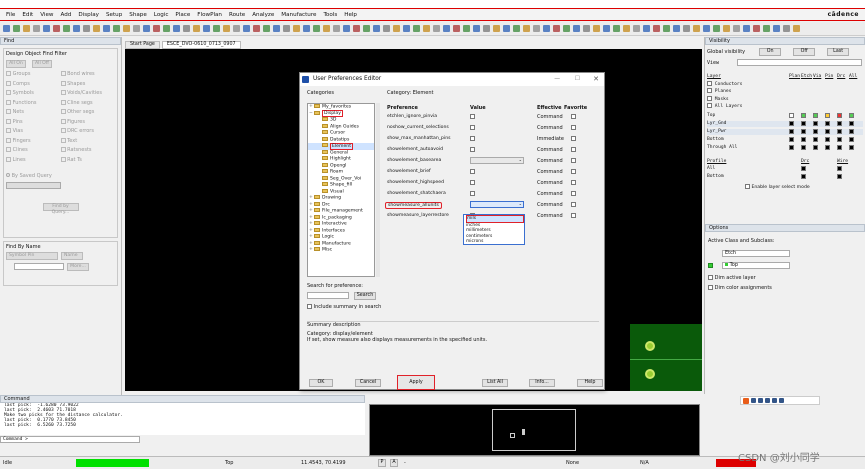  What do you see at coordinates (495, 242) in the screenshot?
I see `unit-option: microns` at bounding box center [495, 242].